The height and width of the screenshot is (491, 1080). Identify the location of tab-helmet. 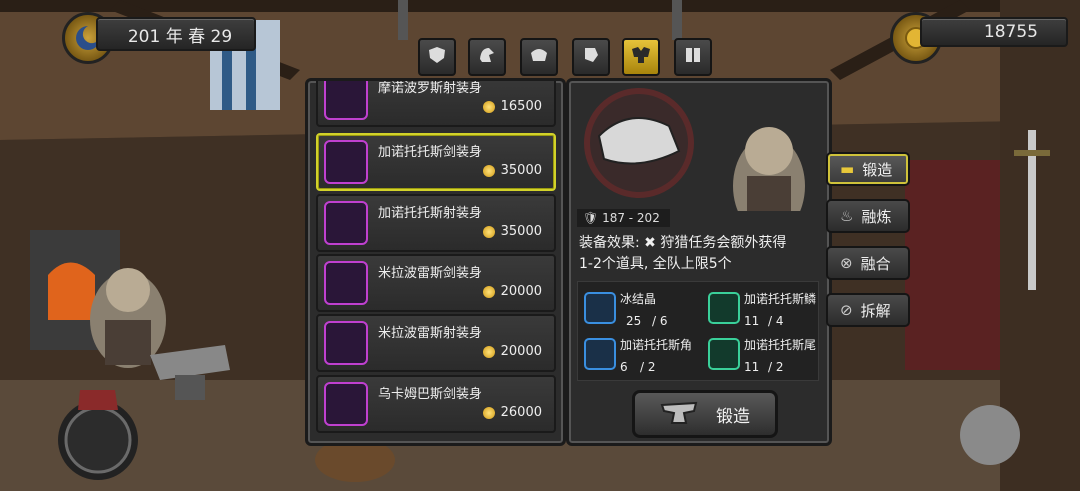
(487, 57).